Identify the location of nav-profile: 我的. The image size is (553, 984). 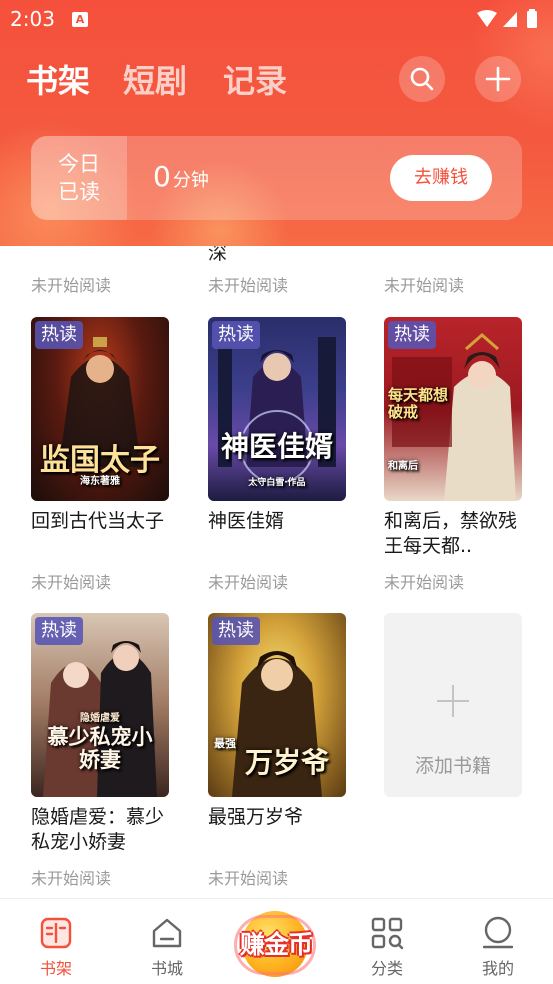
(498, 941).